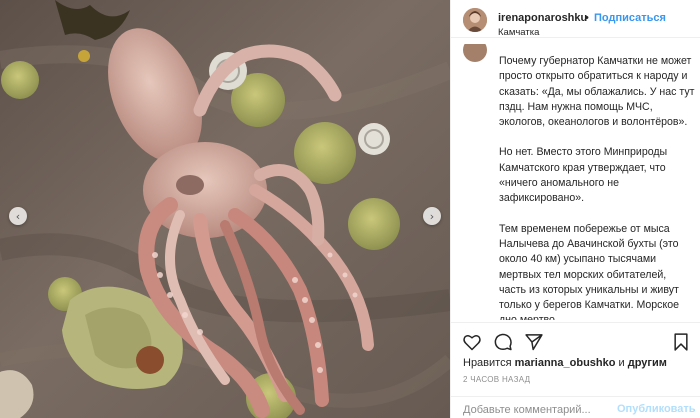 This screenshot has height=418, width=700. I want to click on chevron-right-icon: ›, so click(432, 216).